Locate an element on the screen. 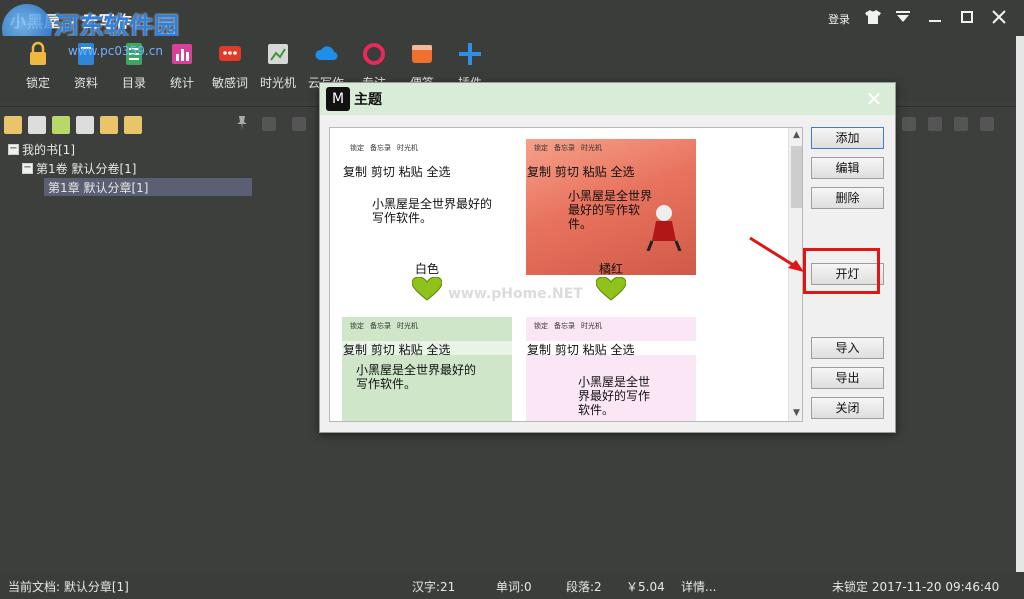 This screenshot has height=599, width=1024. tree-node-label: 我的书[1] is located at coordinates (48, 149).